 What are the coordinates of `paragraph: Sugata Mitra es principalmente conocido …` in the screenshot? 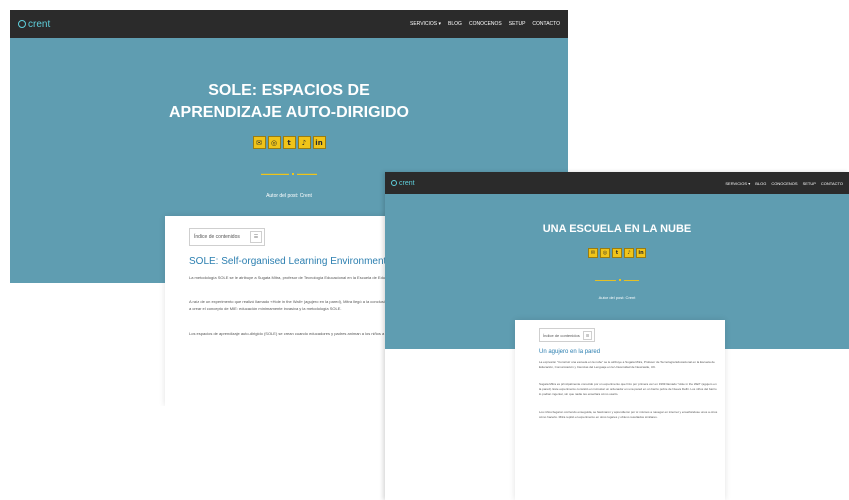 It's located at (628, 389).